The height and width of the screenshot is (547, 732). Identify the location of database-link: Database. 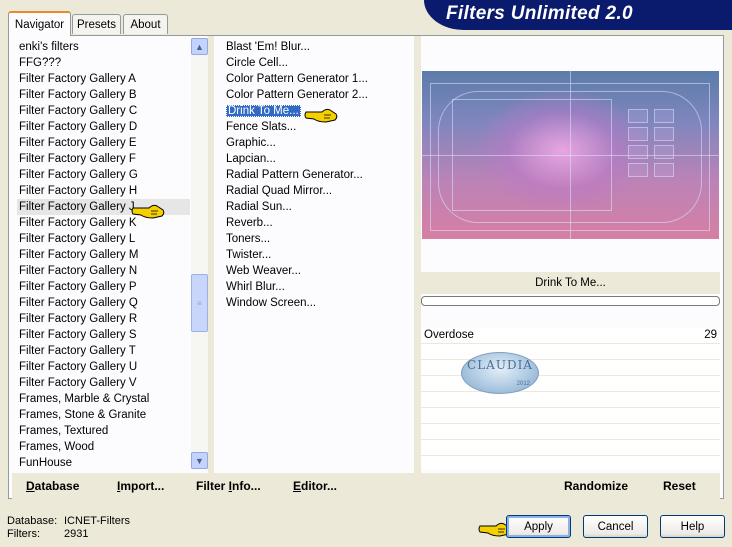
(52, 486).